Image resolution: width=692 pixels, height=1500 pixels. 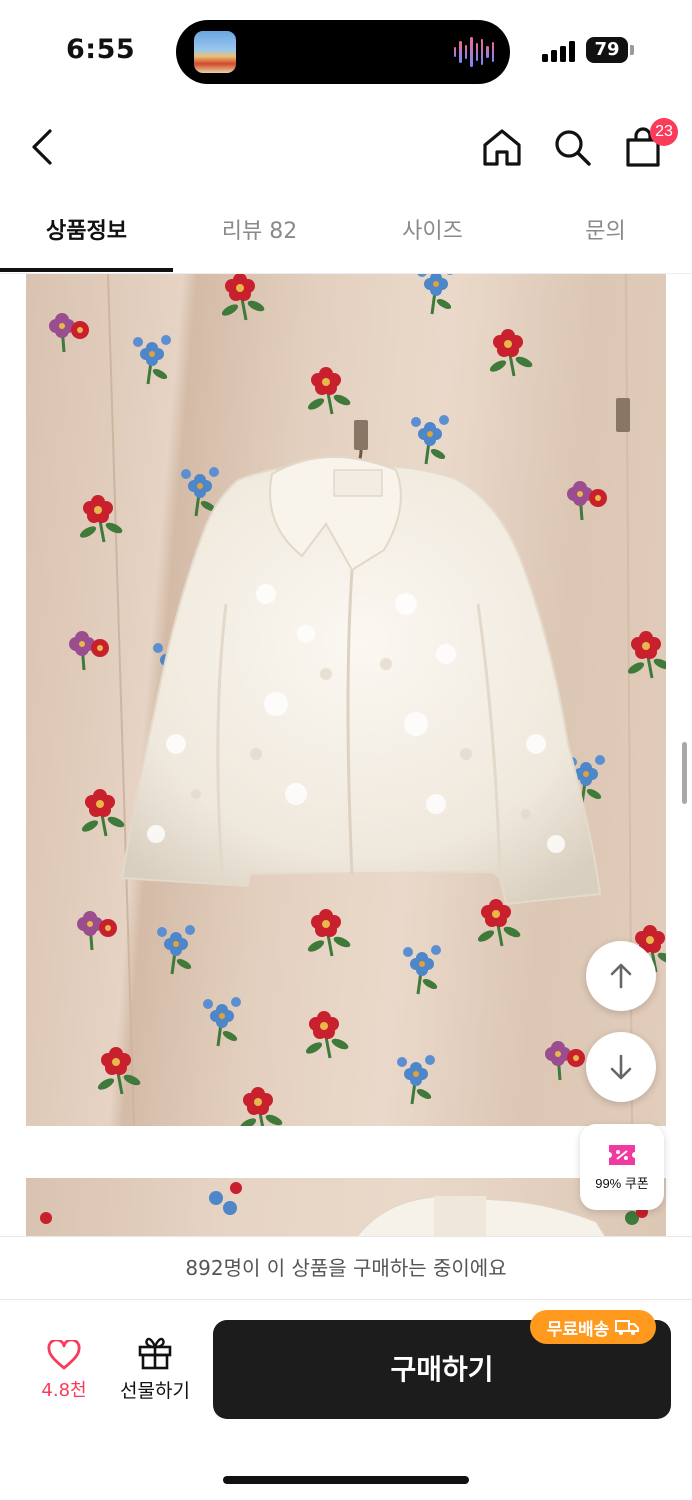 I want to click on tab-bar: 상품정보 리뷰 82 사이즈 문의, so click(x=346, y=235).